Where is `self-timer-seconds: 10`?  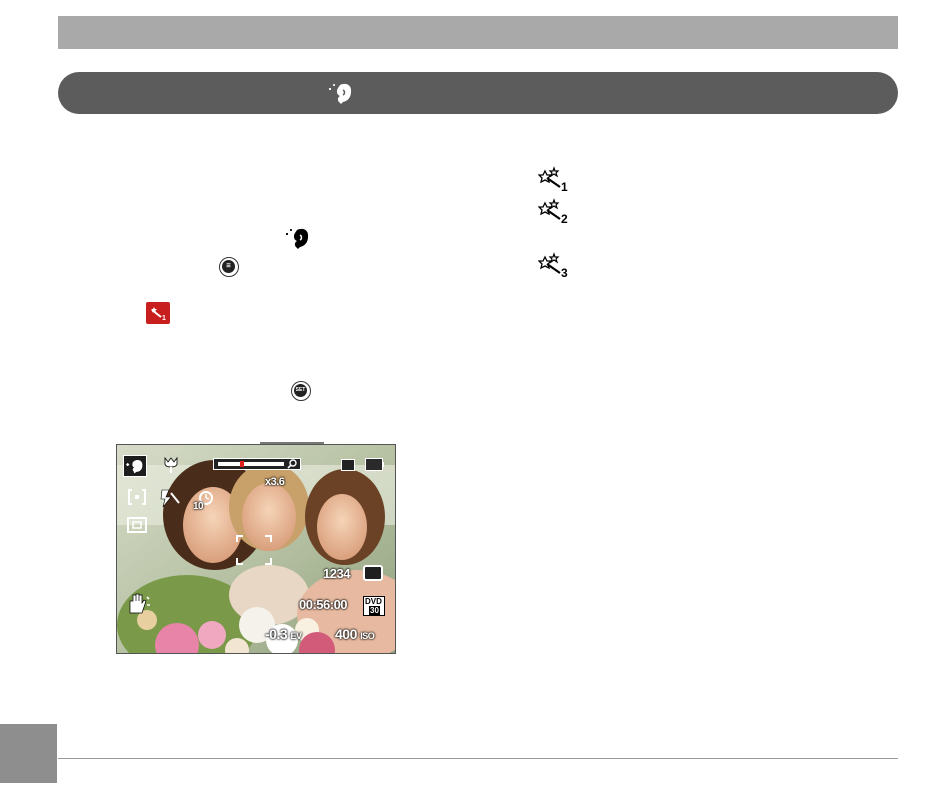
self-timer-seconds: 10 is located at coordinates (198, 506).